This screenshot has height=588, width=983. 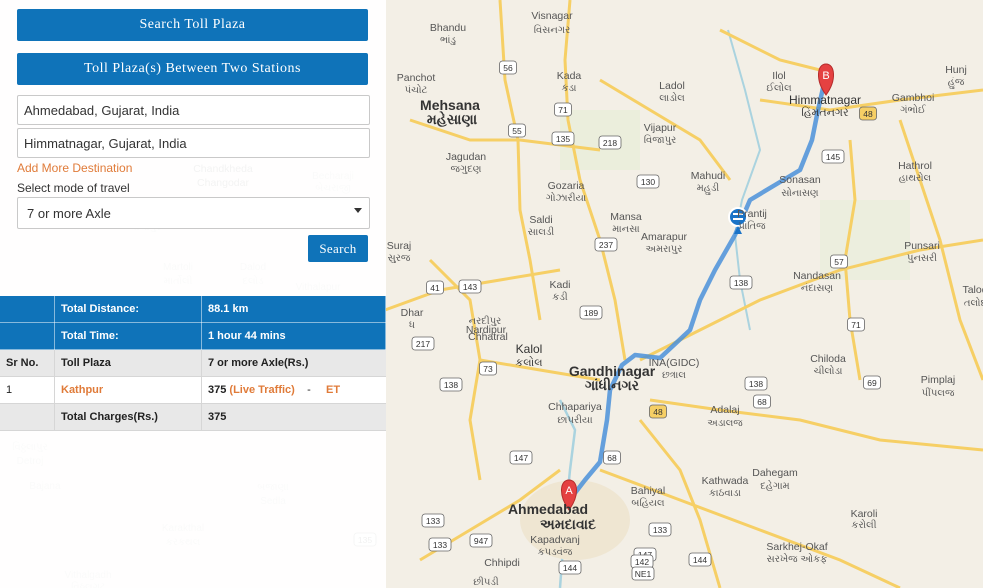 I want to click on svg-text: 217, so click(x=423, y=344).